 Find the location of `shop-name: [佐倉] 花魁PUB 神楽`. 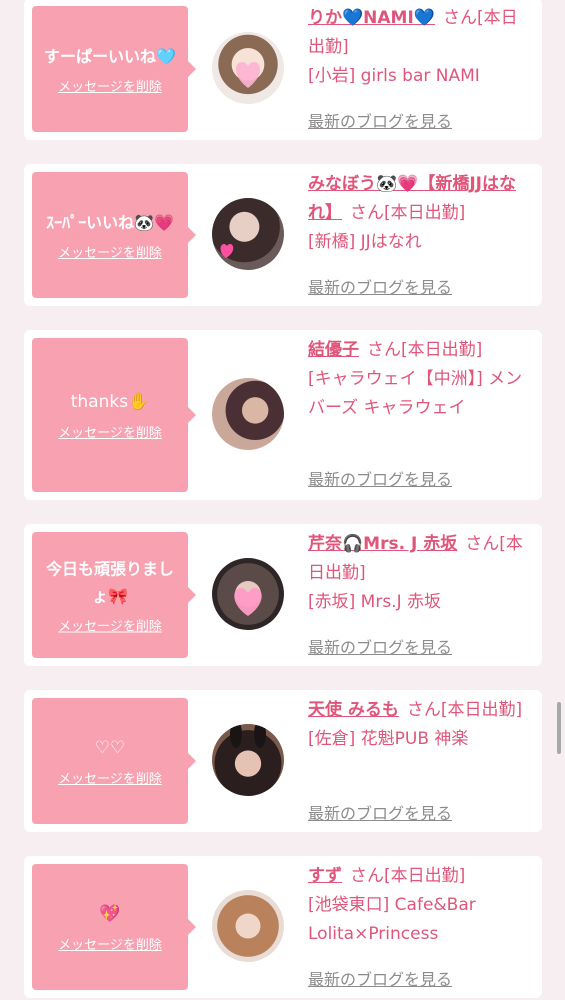

shop-name: [佐倉] 花魁PUB 神楽 is located at coordinates (388, 739).